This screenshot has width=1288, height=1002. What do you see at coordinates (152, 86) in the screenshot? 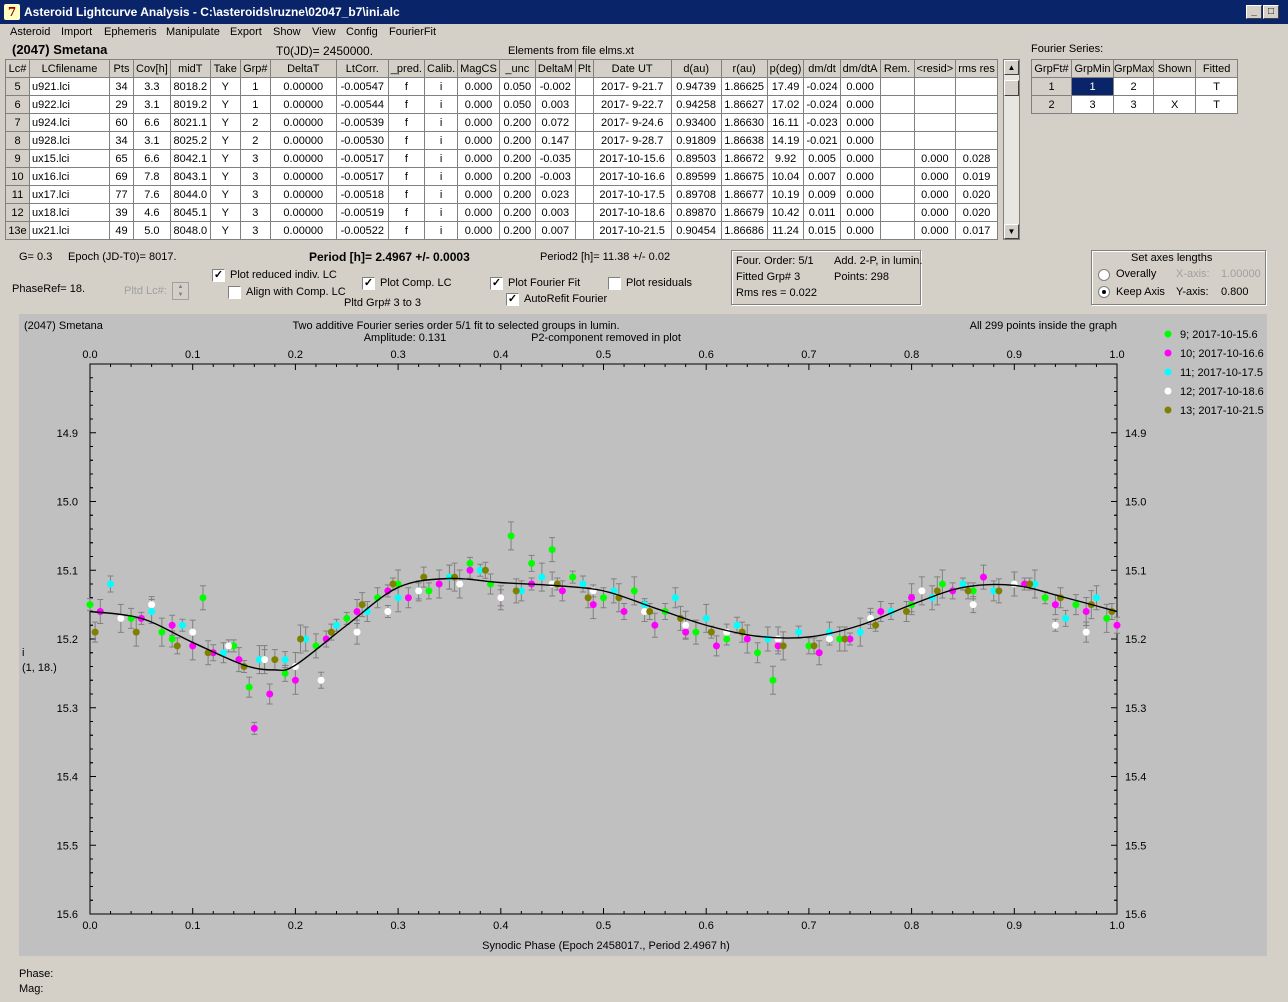
I see `table-cell: 3.3` at bounding box center [152, 86].